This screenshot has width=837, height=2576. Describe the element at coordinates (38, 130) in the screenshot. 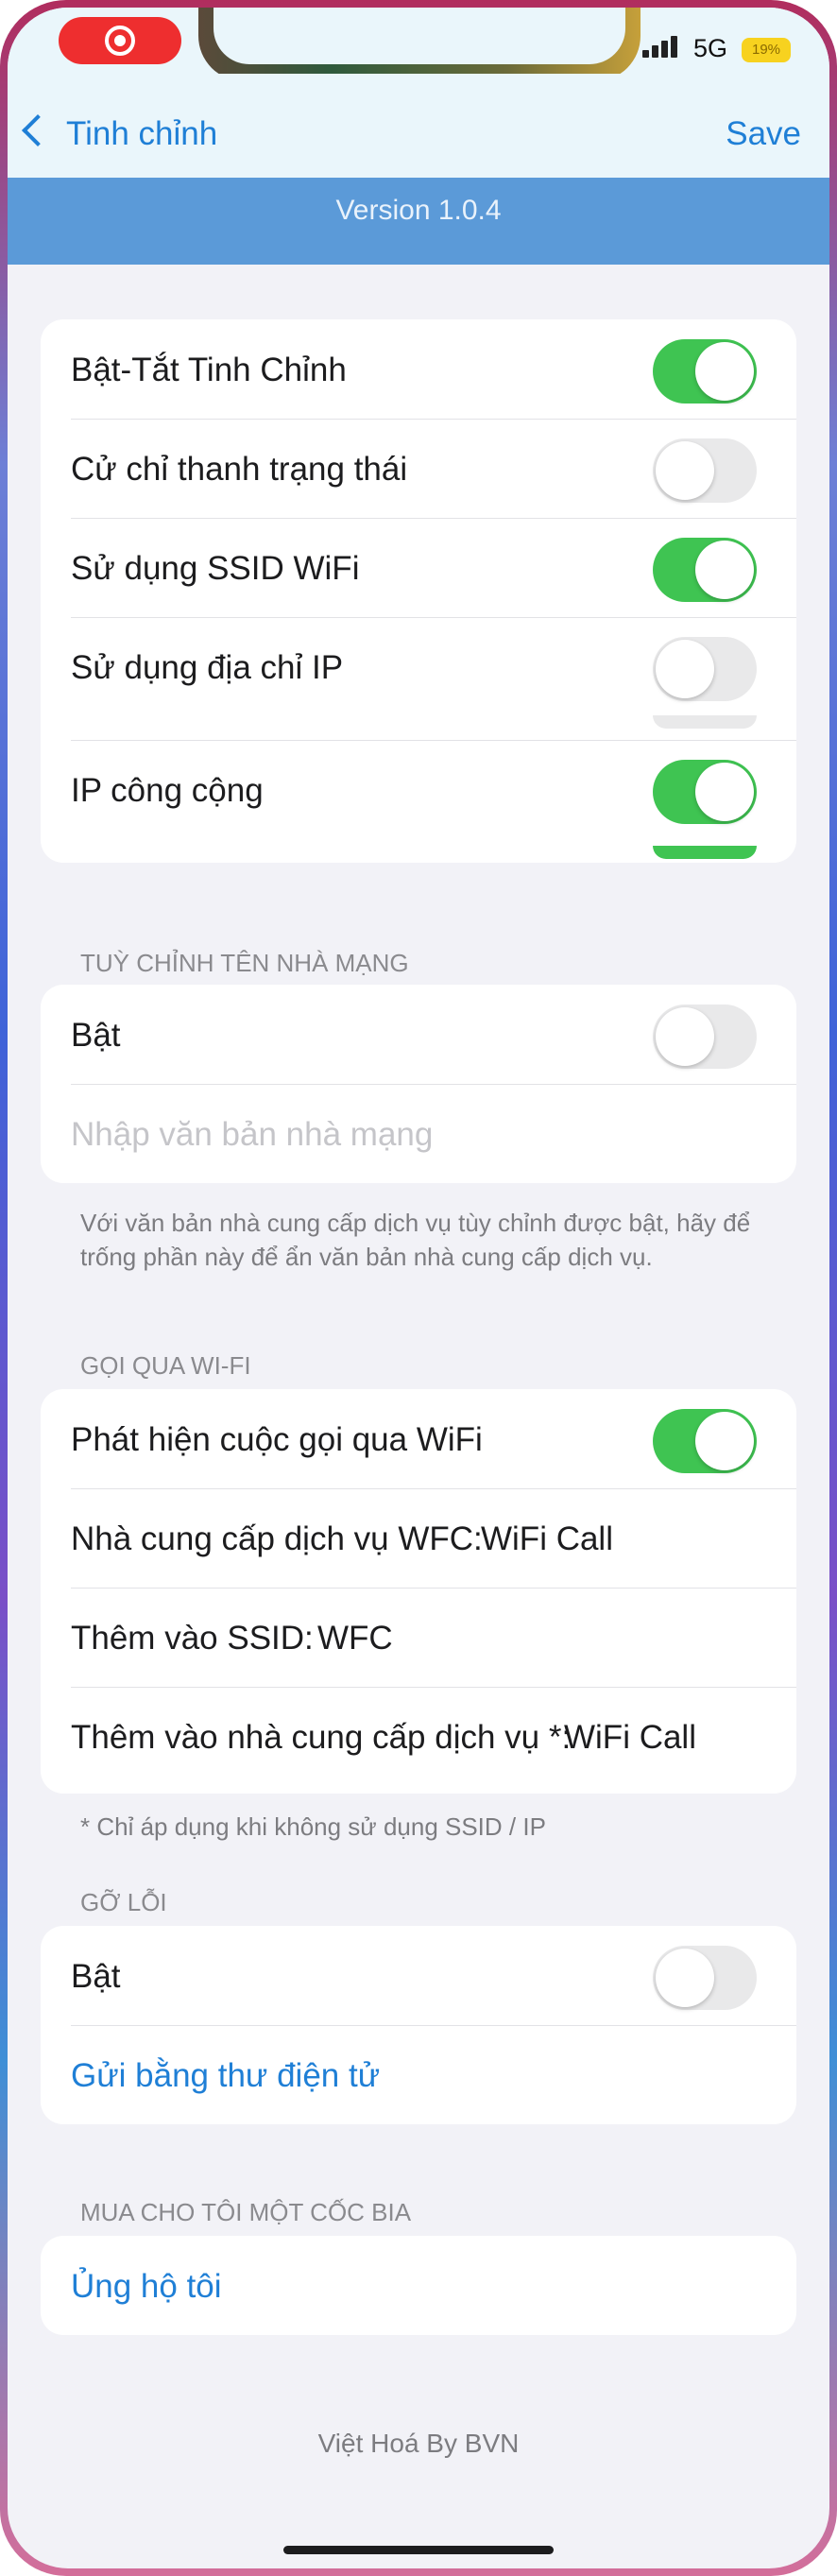

I see `back-chevron-icon` at that location.